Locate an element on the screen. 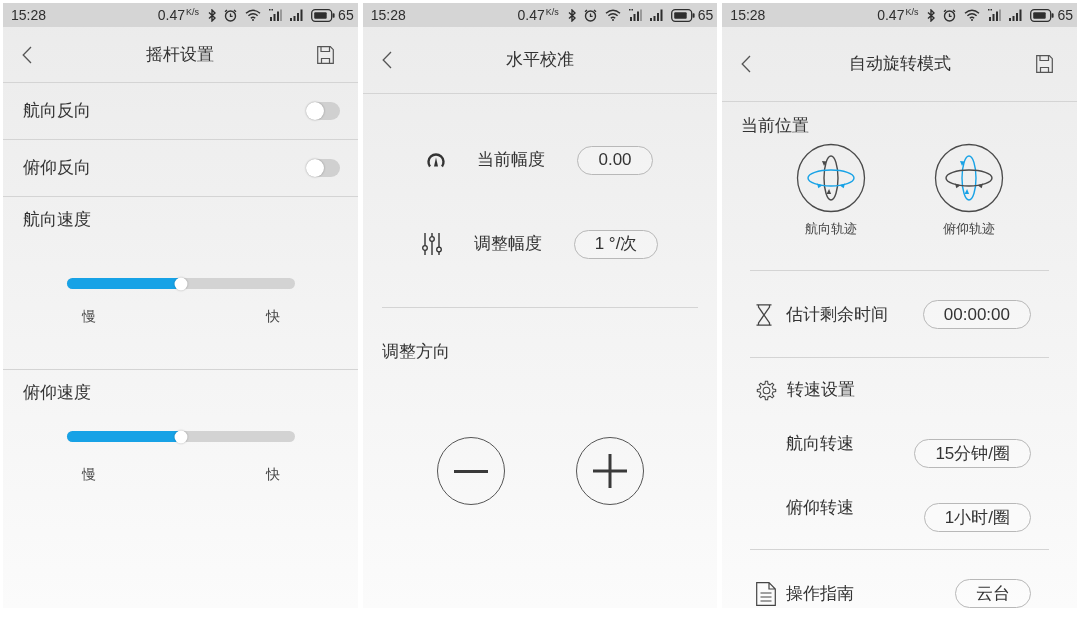 The image size is (1080, 639). screen-title: 摇杆设置 is located at coordinates (180, 54).